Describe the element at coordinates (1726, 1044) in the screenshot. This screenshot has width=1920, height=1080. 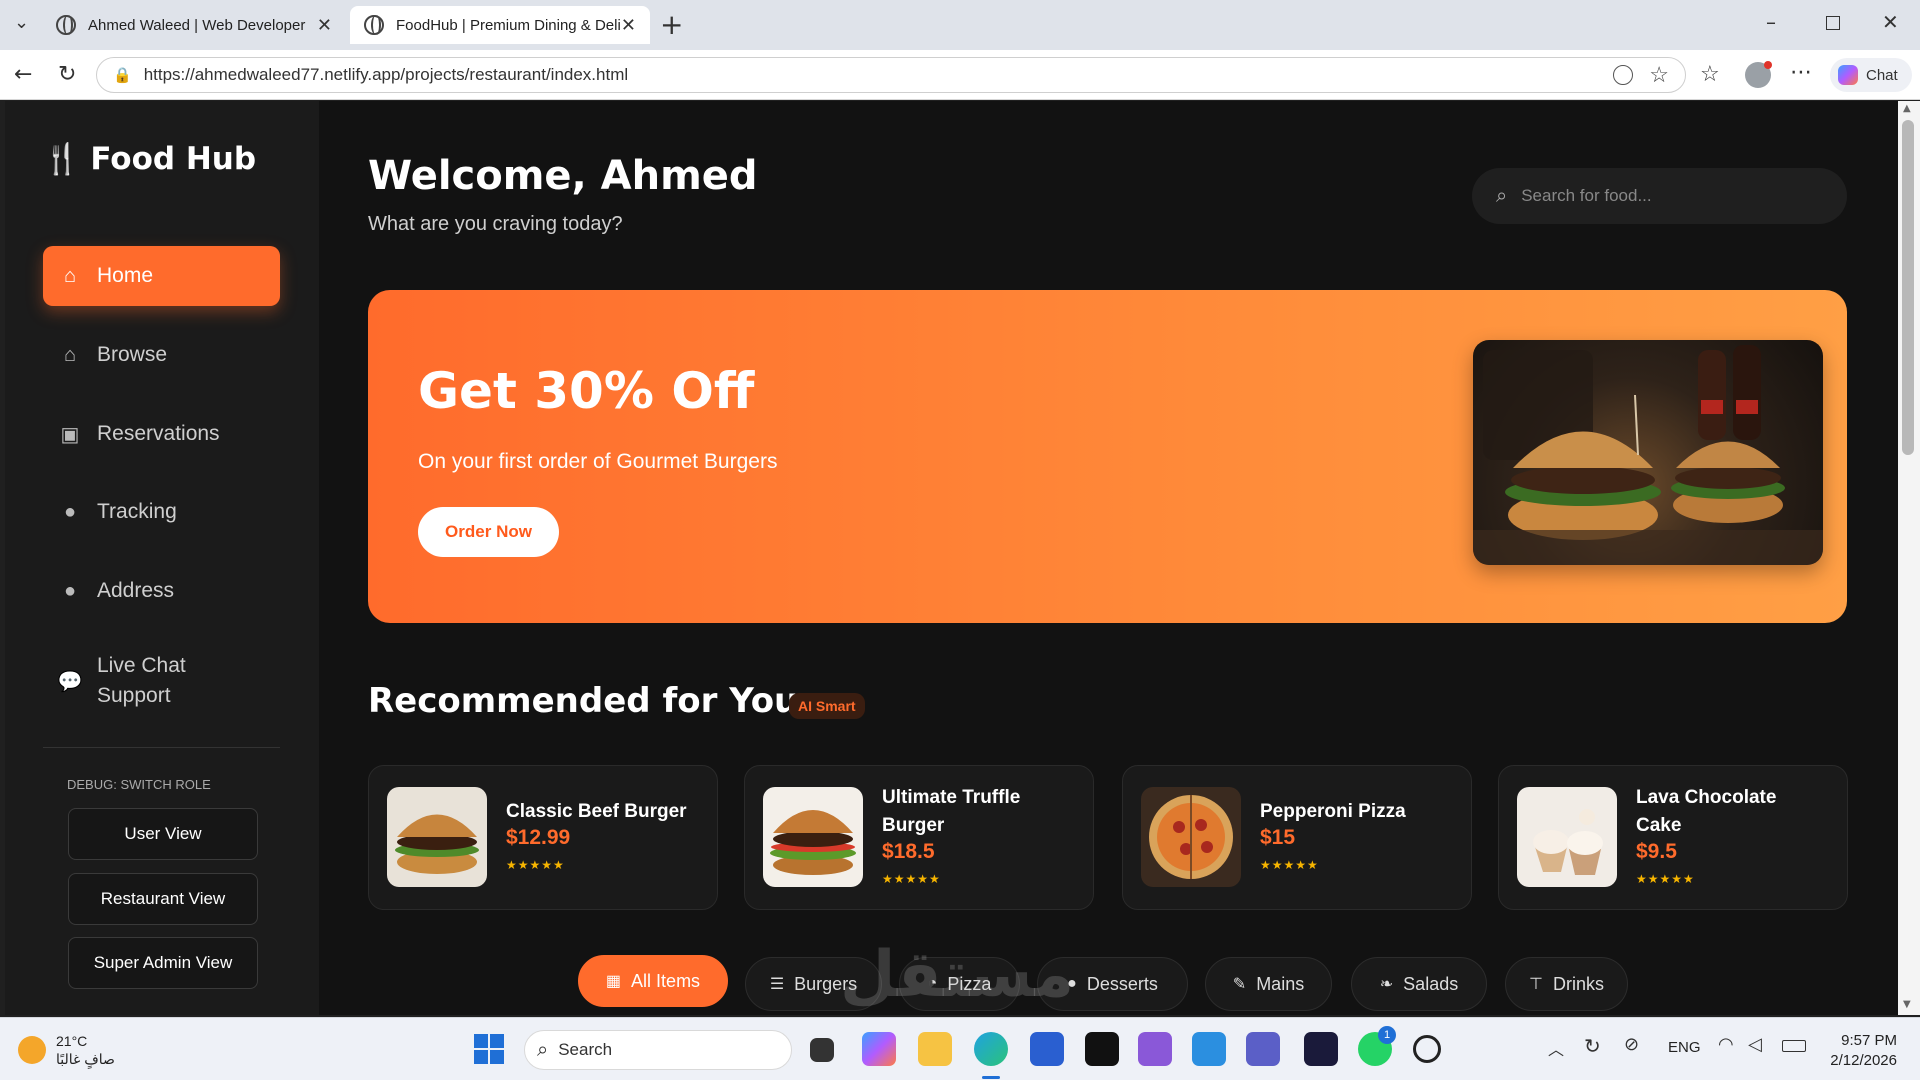
I see `wifi-icon: ◠` at that location.